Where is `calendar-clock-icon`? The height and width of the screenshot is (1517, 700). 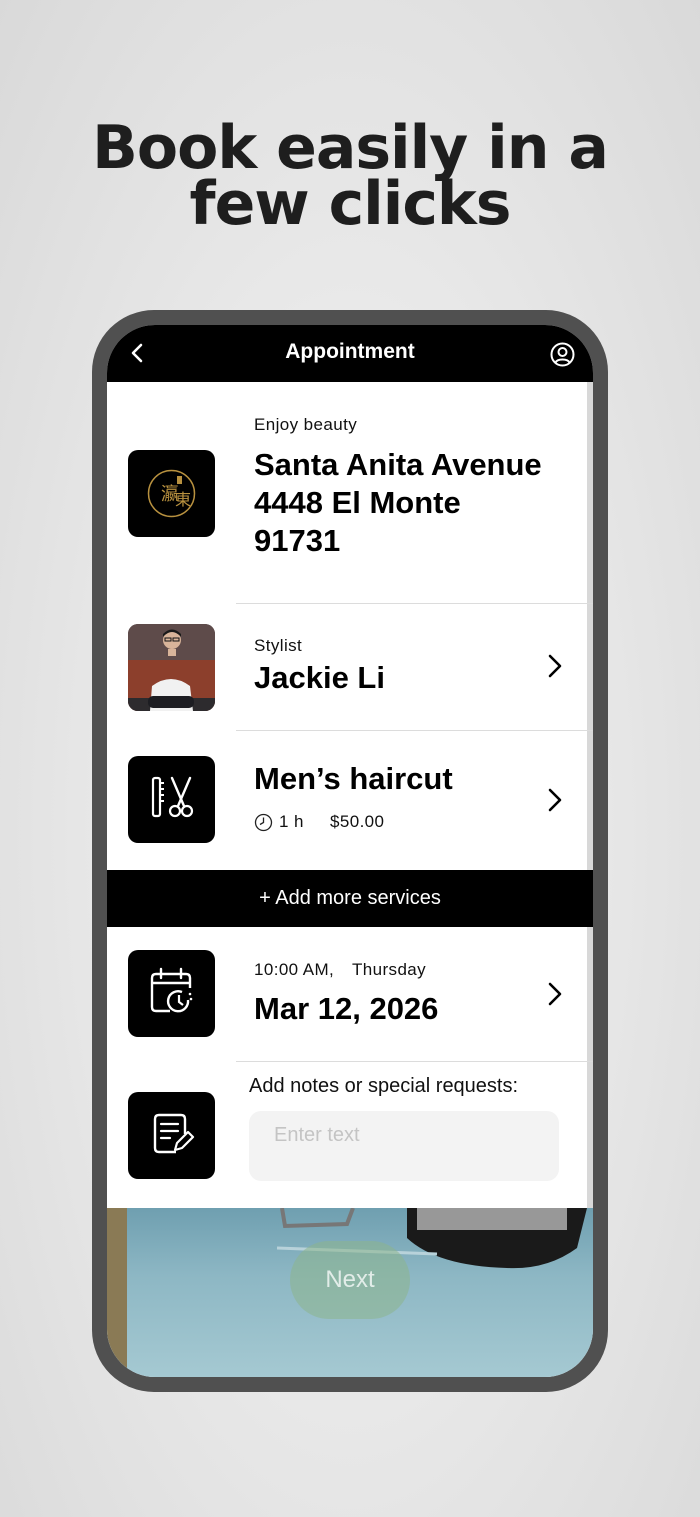 calendar-clock-icon is located at coordinates (171, 990).